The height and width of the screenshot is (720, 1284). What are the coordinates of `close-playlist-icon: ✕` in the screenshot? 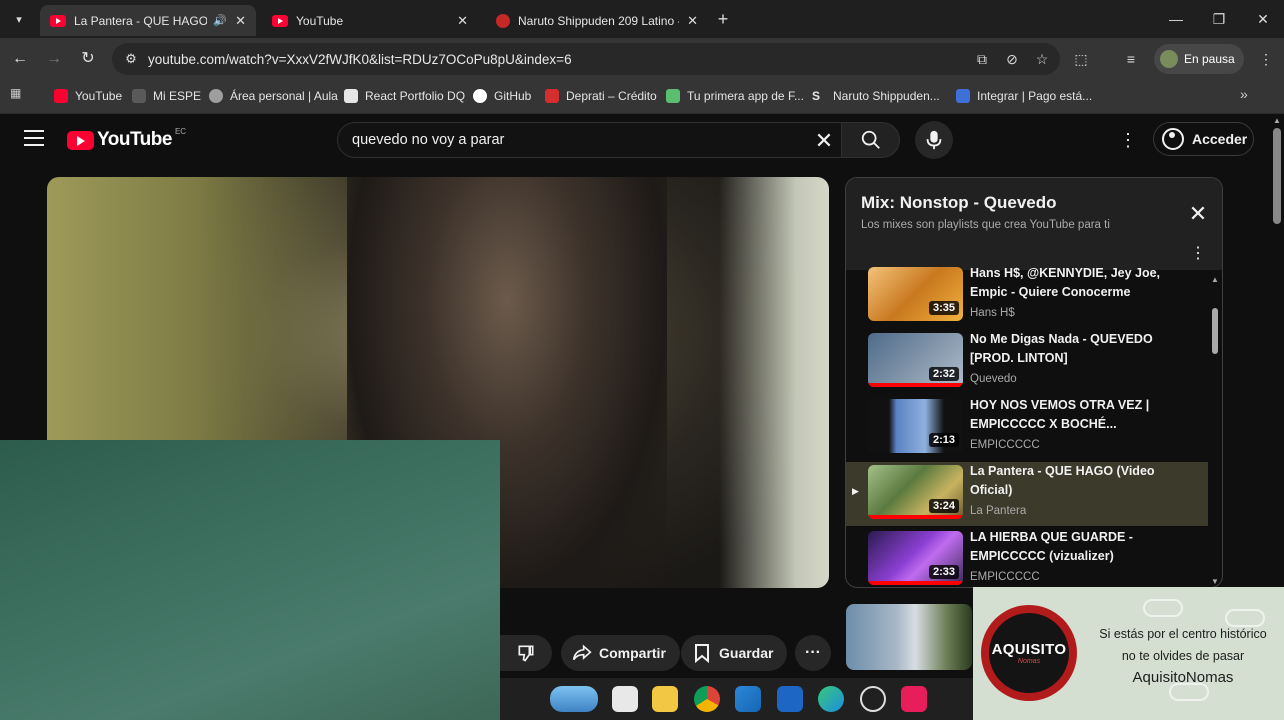 It's located at (1198, 214).